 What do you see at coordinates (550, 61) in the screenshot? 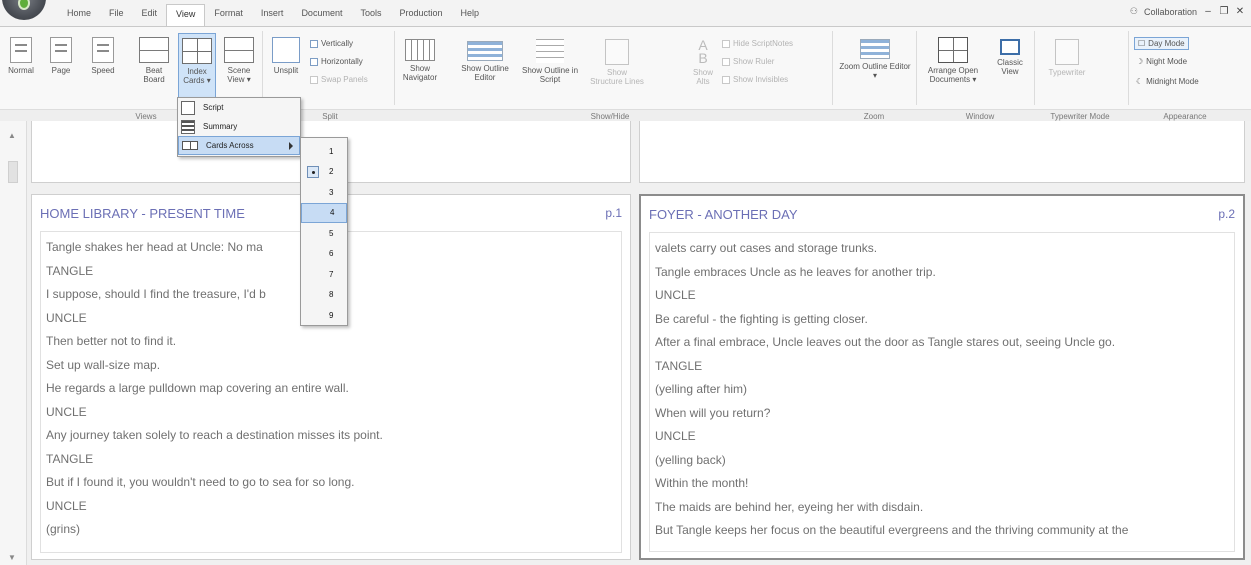
I see `show-outline-in-script-button: Show Outline in Script` at bounding box center [550, 61].